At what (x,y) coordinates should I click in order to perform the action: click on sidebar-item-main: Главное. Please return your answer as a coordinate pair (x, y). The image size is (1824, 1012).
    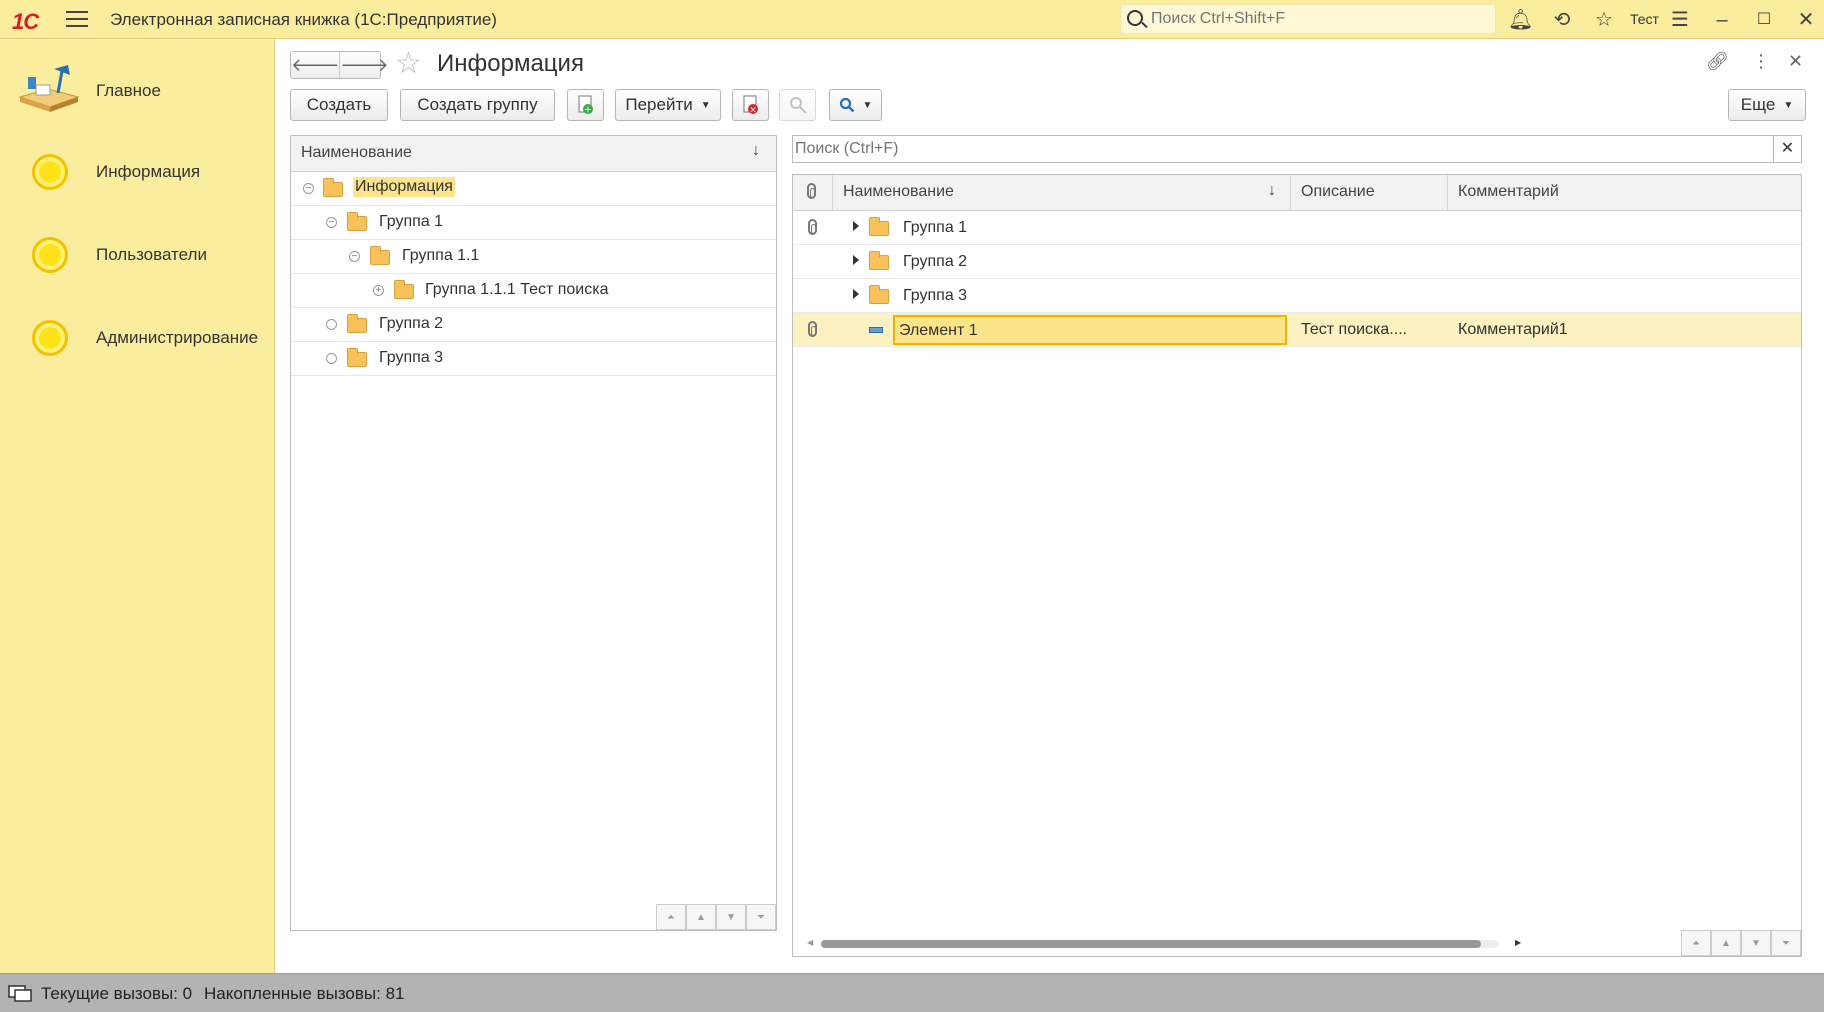
    Looking at the image, I should click on (137, 84).